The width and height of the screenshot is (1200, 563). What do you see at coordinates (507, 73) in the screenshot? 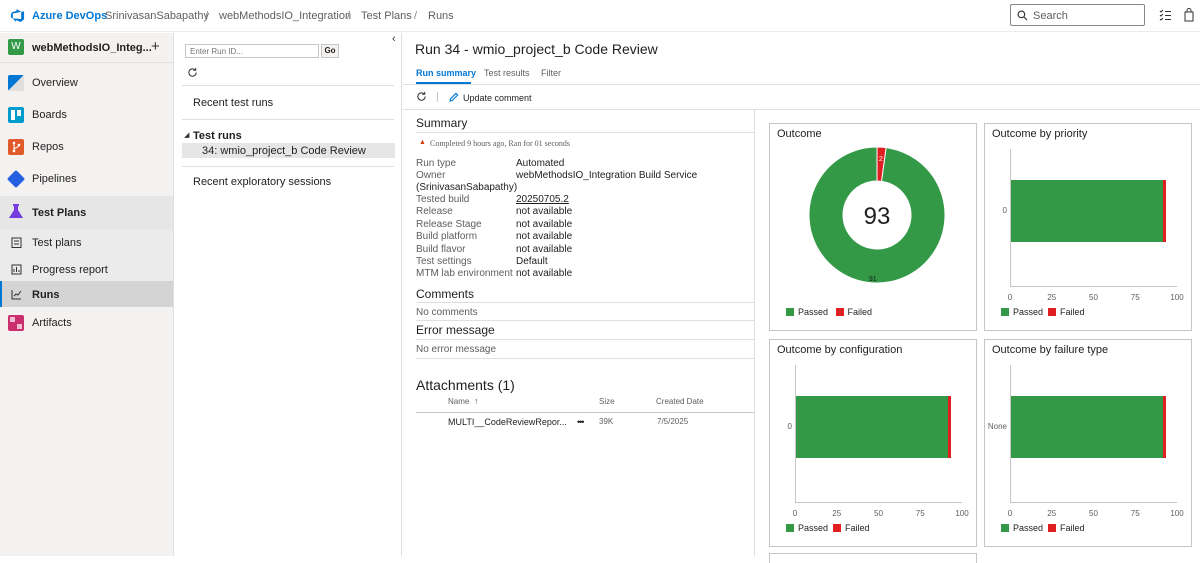
I see `tab-test-results: Test results` at bounding box center [507, 73].